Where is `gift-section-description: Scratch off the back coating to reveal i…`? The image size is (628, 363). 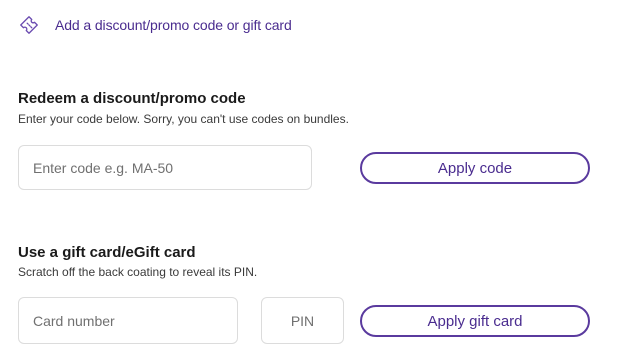
gift-section-description: Scratch off the back coating to reveal i… is located at coordinates (138, 272).